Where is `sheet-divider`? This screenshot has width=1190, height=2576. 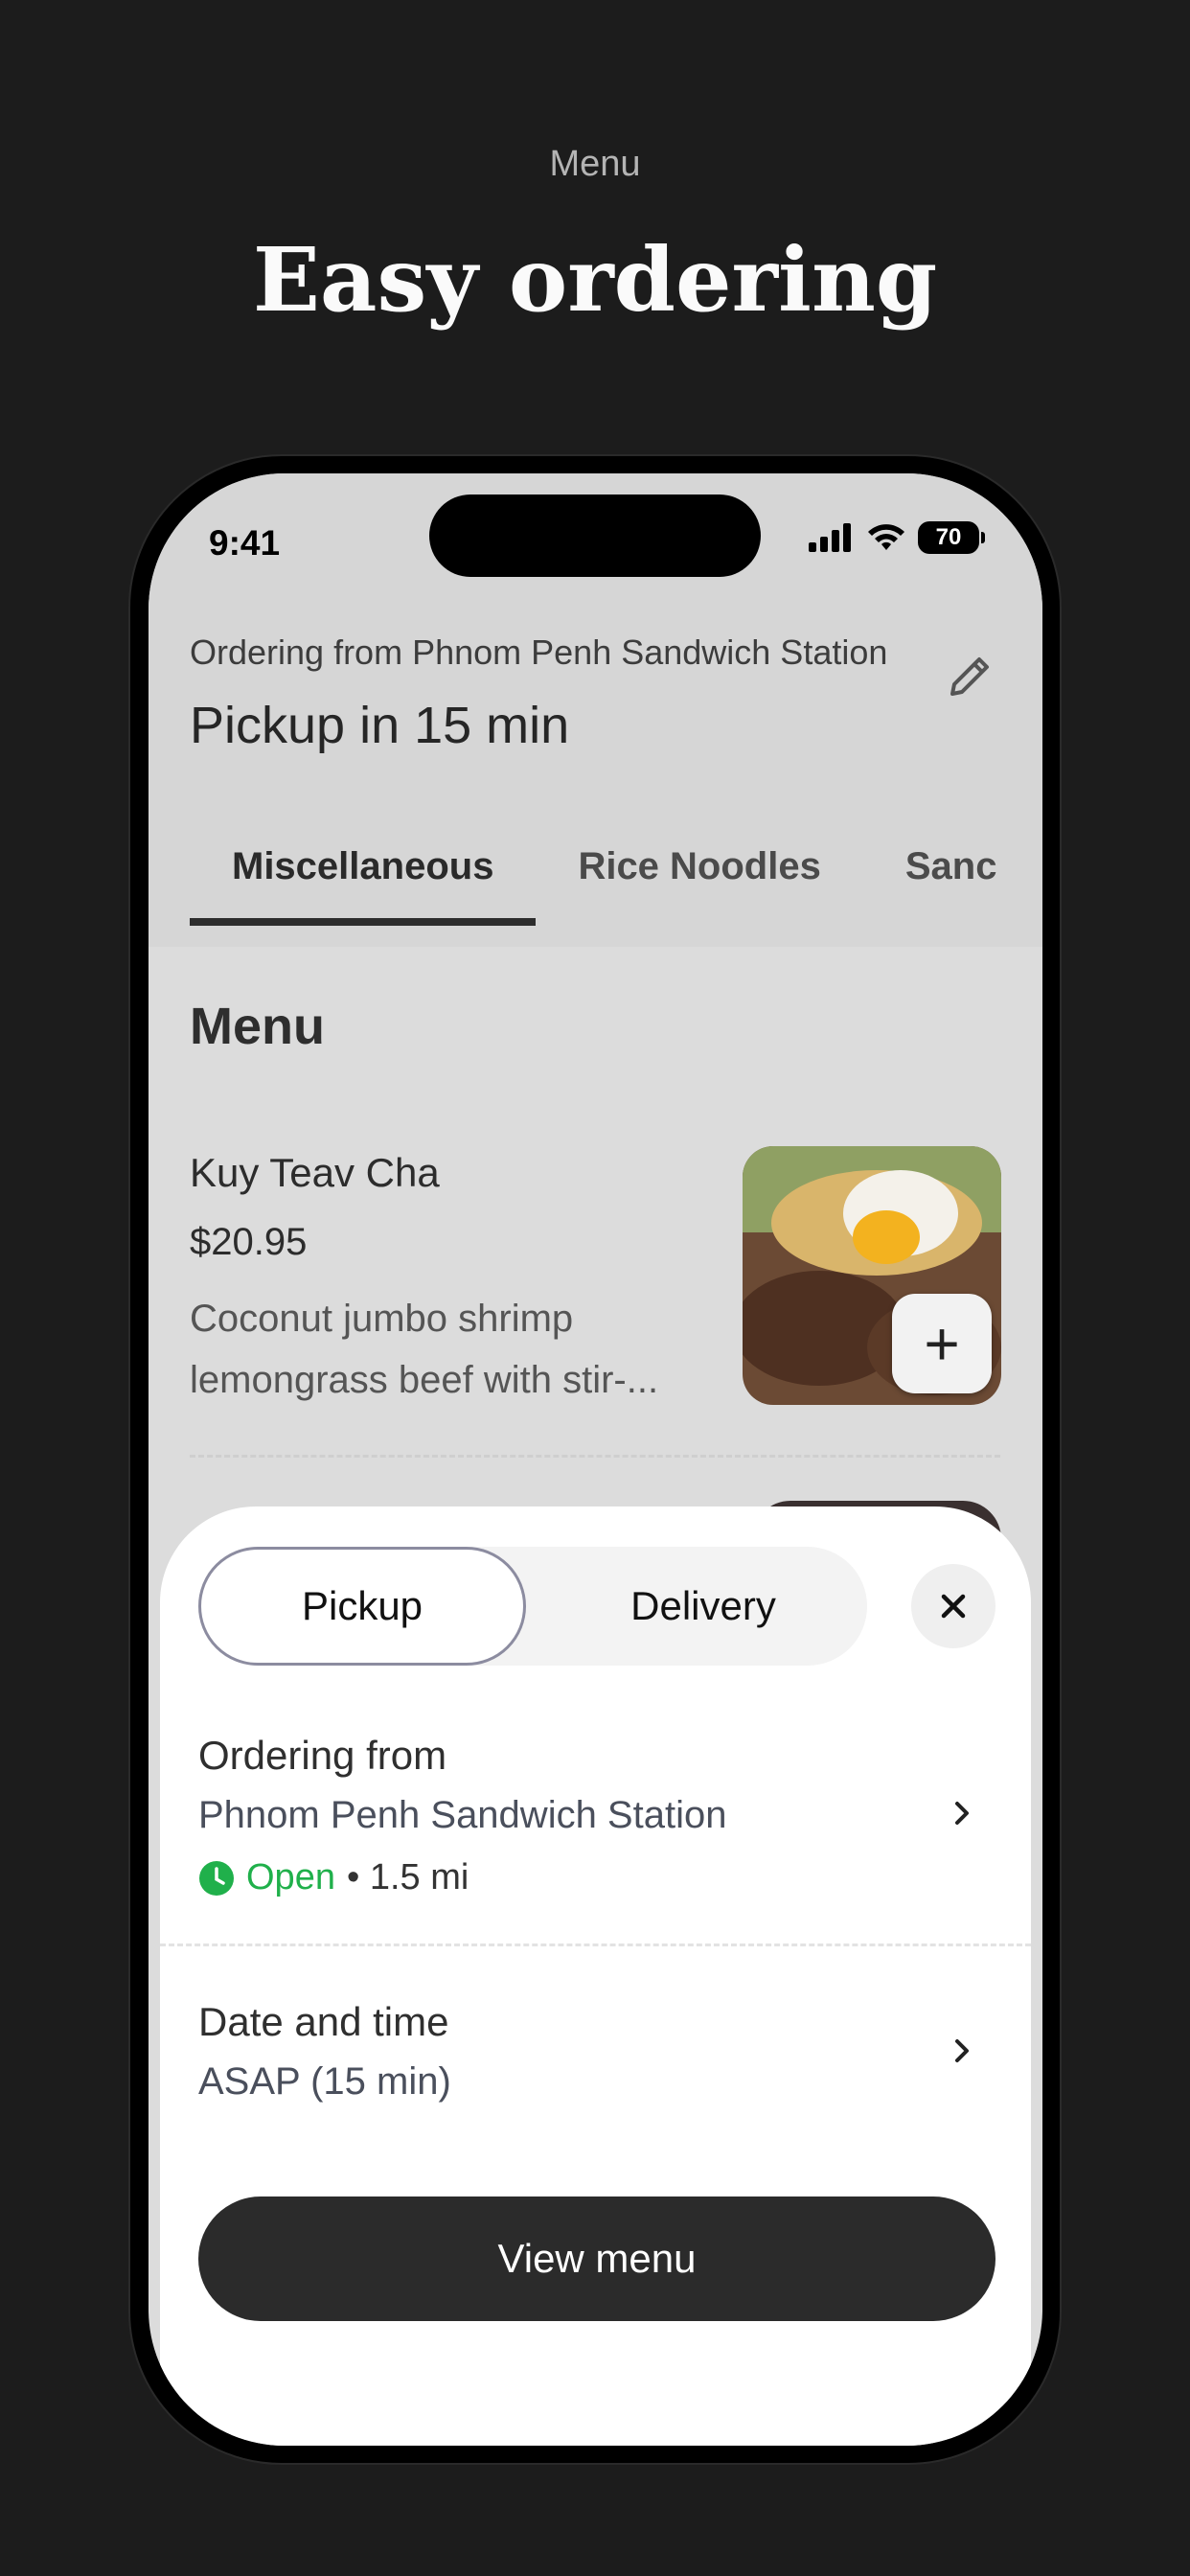 sheet-divider is located at coordinates (595, 1945).